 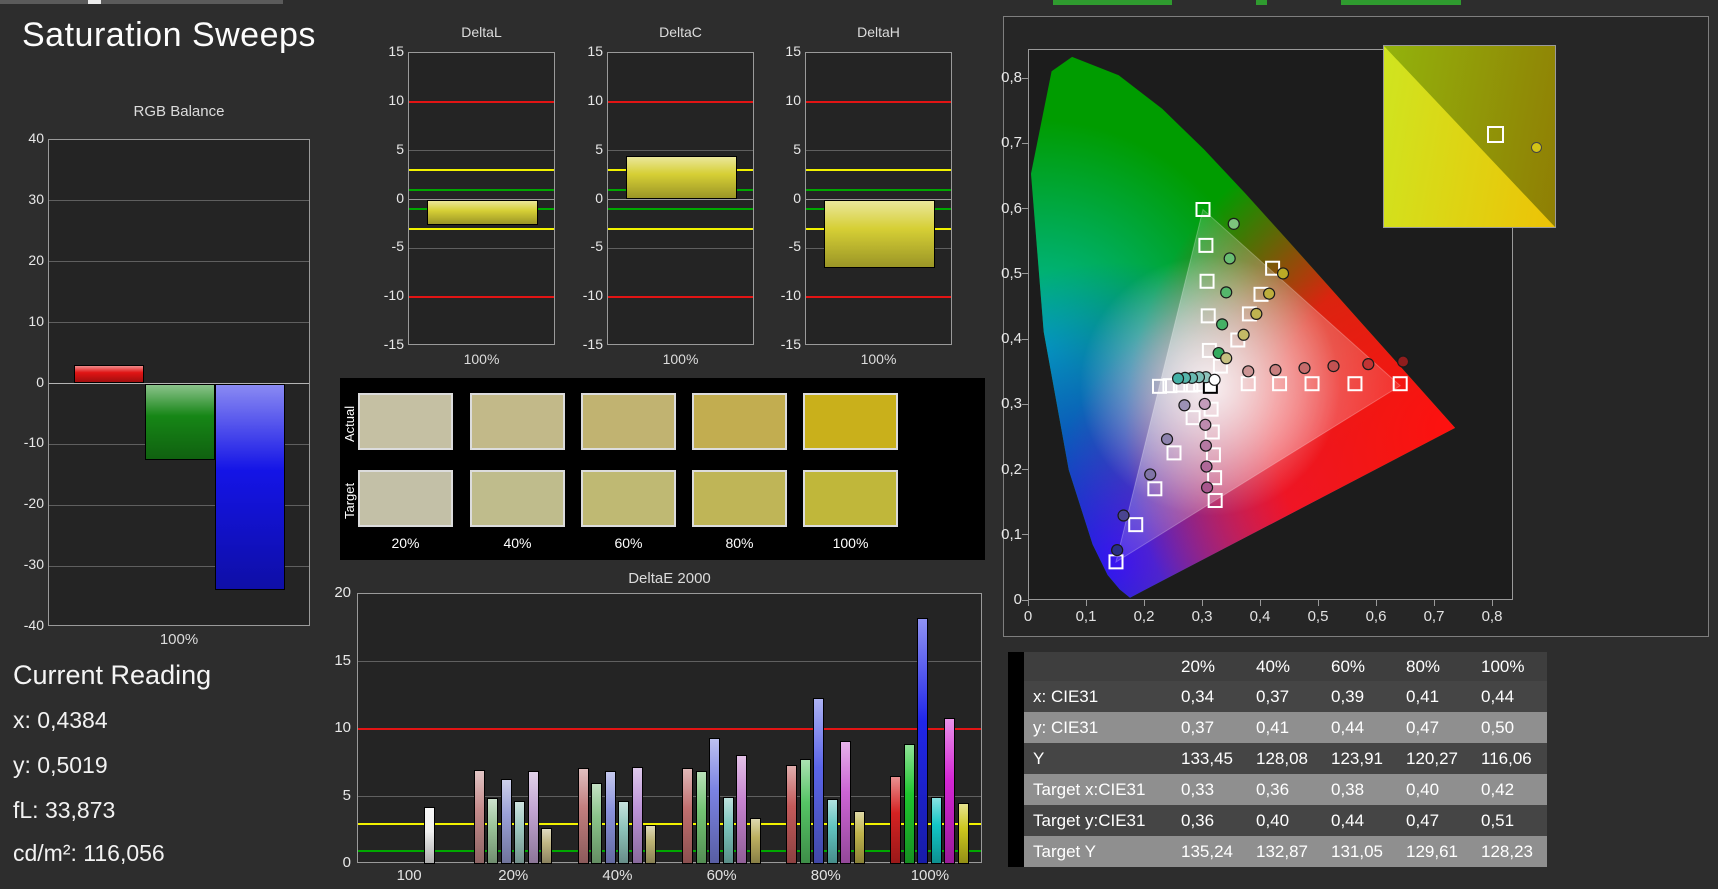 What do you see at coordinates (405, 498) in the screenshot?
I see `target-swatch-20%` at bounding box center [405, 498].